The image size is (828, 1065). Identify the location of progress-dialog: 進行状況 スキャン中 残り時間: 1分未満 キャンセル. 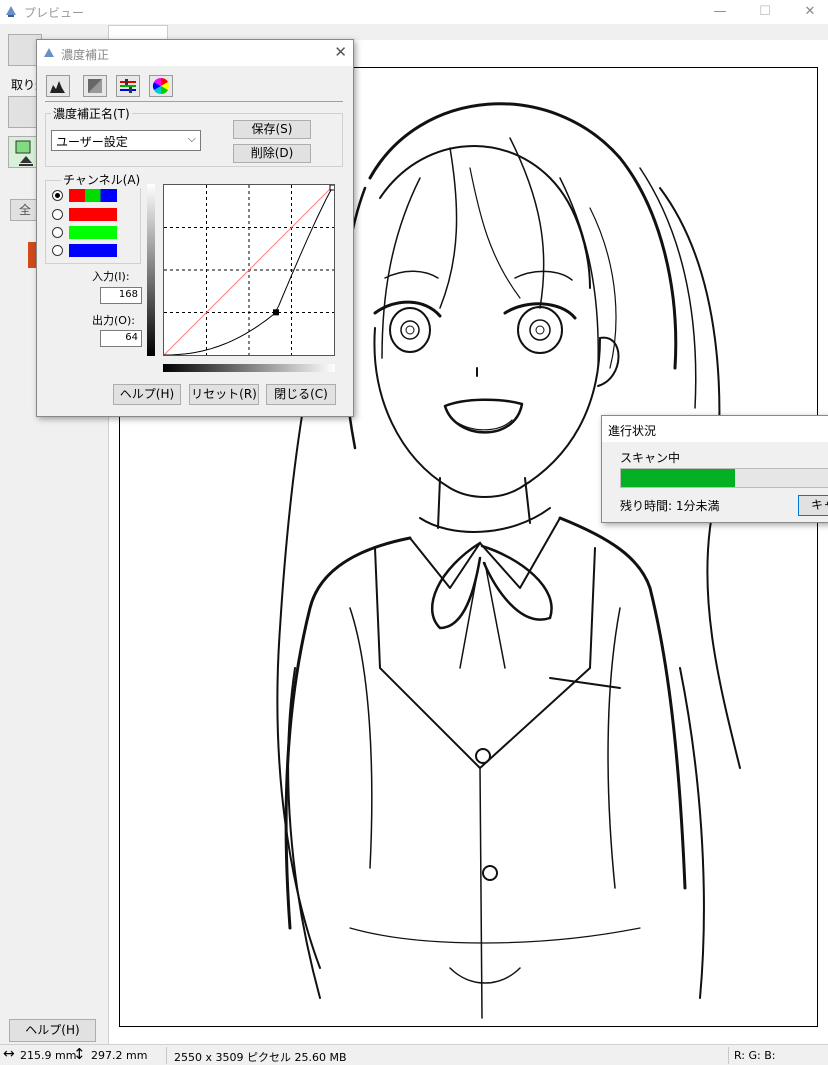
(714, 469).